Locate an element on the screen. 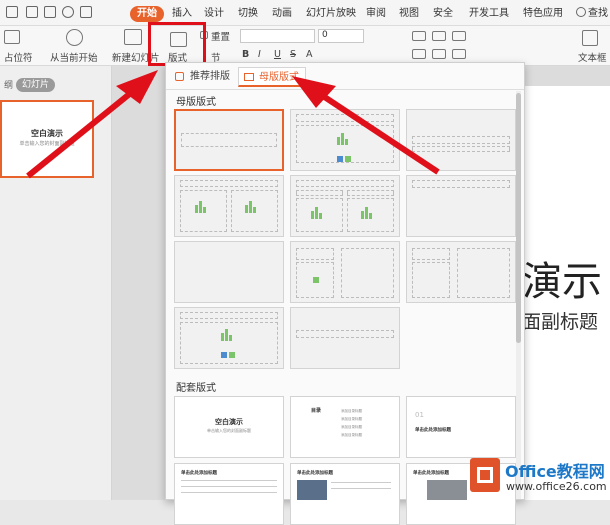 The width and height of the screenshot is (610, 525). annotation-arrows is located at coordinates (233, 124).